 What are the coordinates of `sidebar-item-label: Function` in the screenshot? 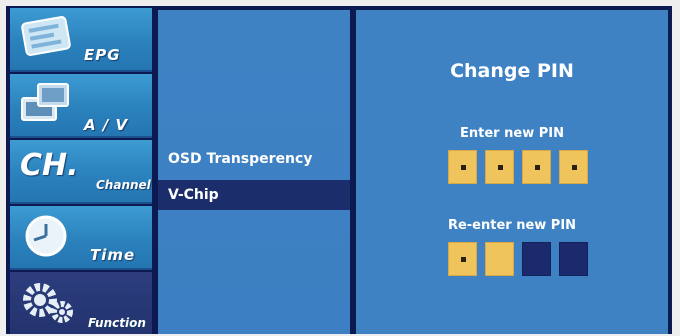 It's located at (117, 323).